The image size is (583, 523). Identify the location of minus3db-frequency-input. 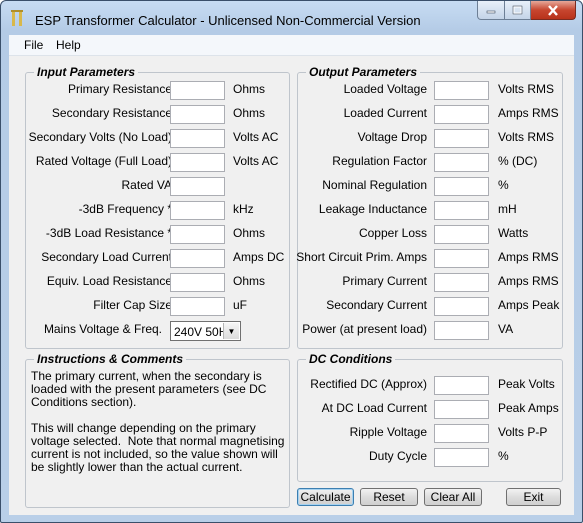
(197, 210).